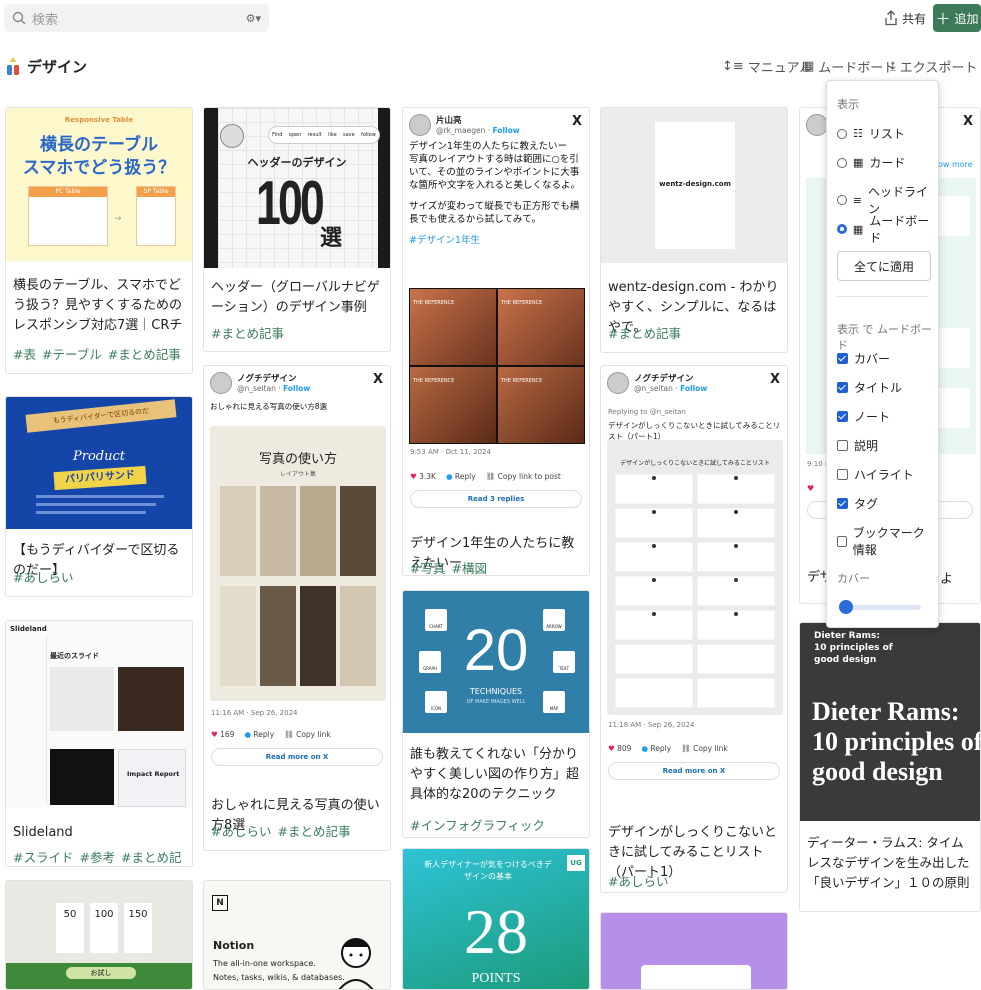 This screenshot has height=990, width=981. Describe the element at coordinates (377, 379) in the screenshot. I see `x-logo-icon: X` at that location.